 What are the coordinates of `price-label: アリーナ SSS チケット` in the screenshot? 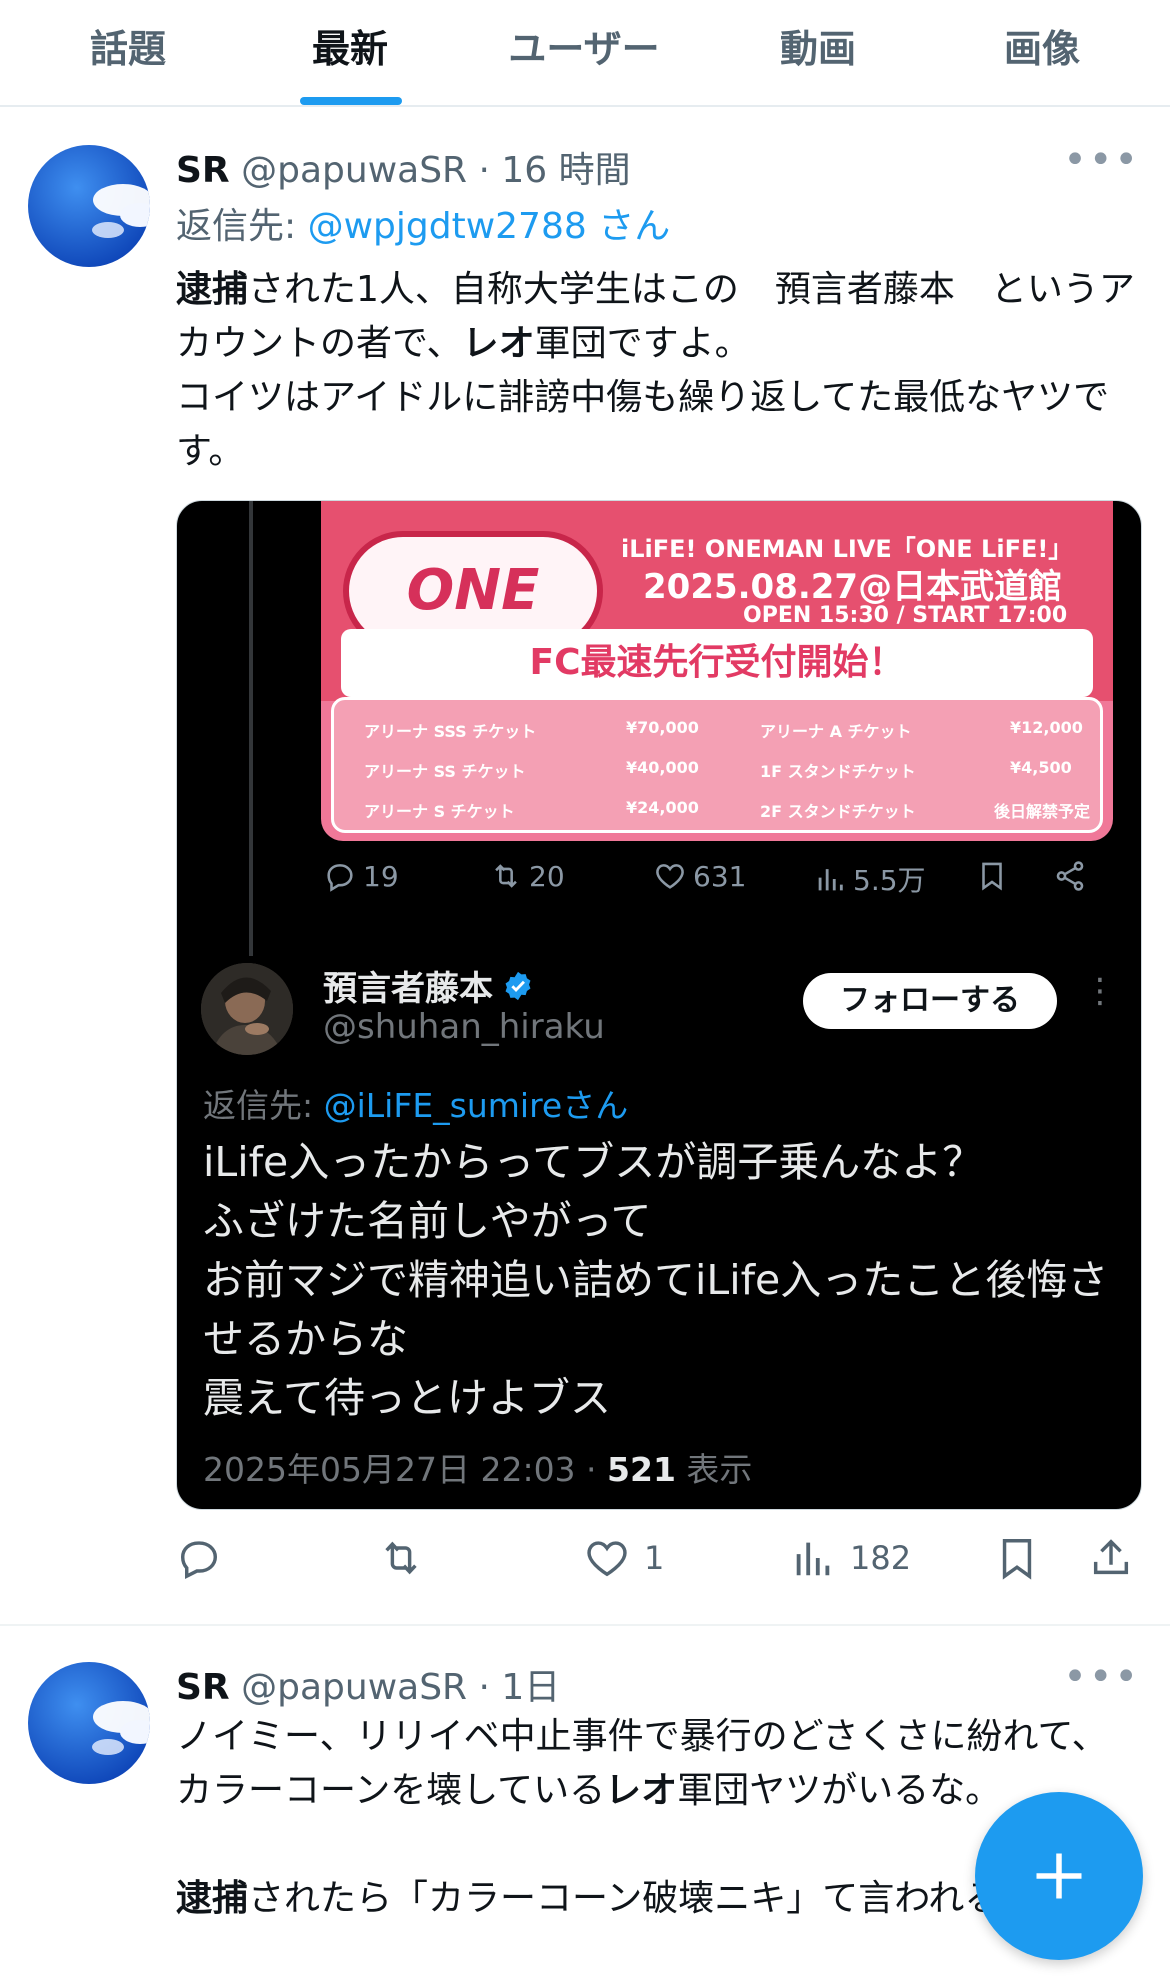 It's located at (450, 731).